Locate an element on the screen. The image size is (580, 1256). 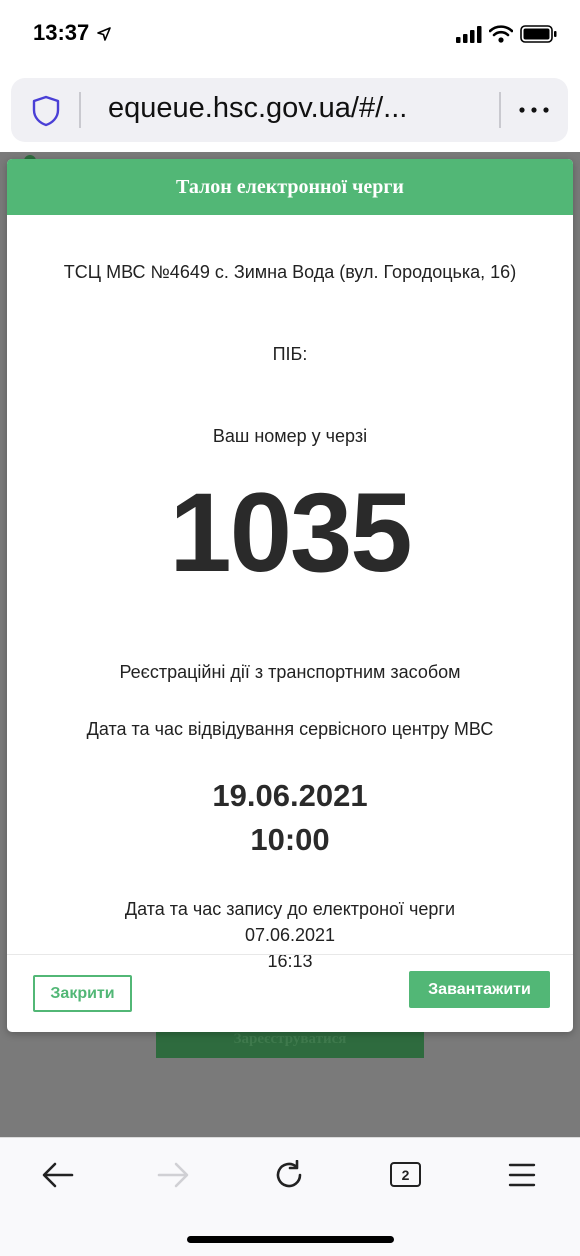
battery-icon is located at coordinates (538, 34).